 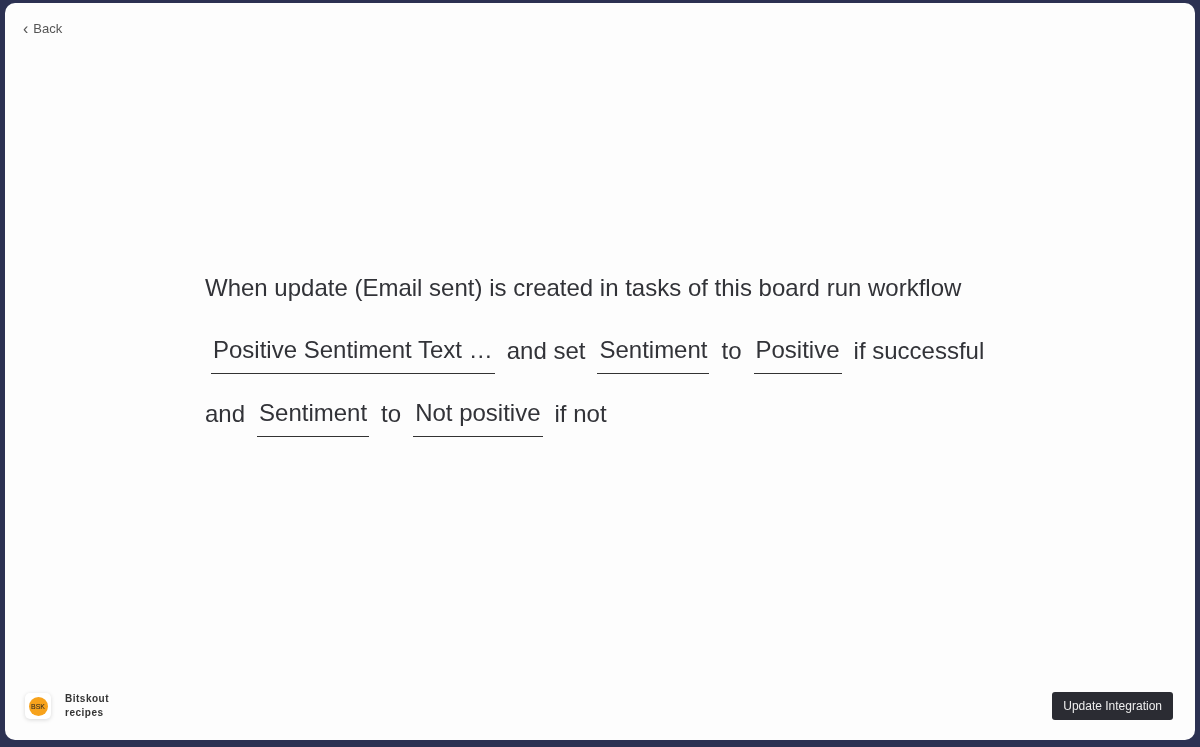 I want to click on sentence-text: and, so click(x=225, y=414).